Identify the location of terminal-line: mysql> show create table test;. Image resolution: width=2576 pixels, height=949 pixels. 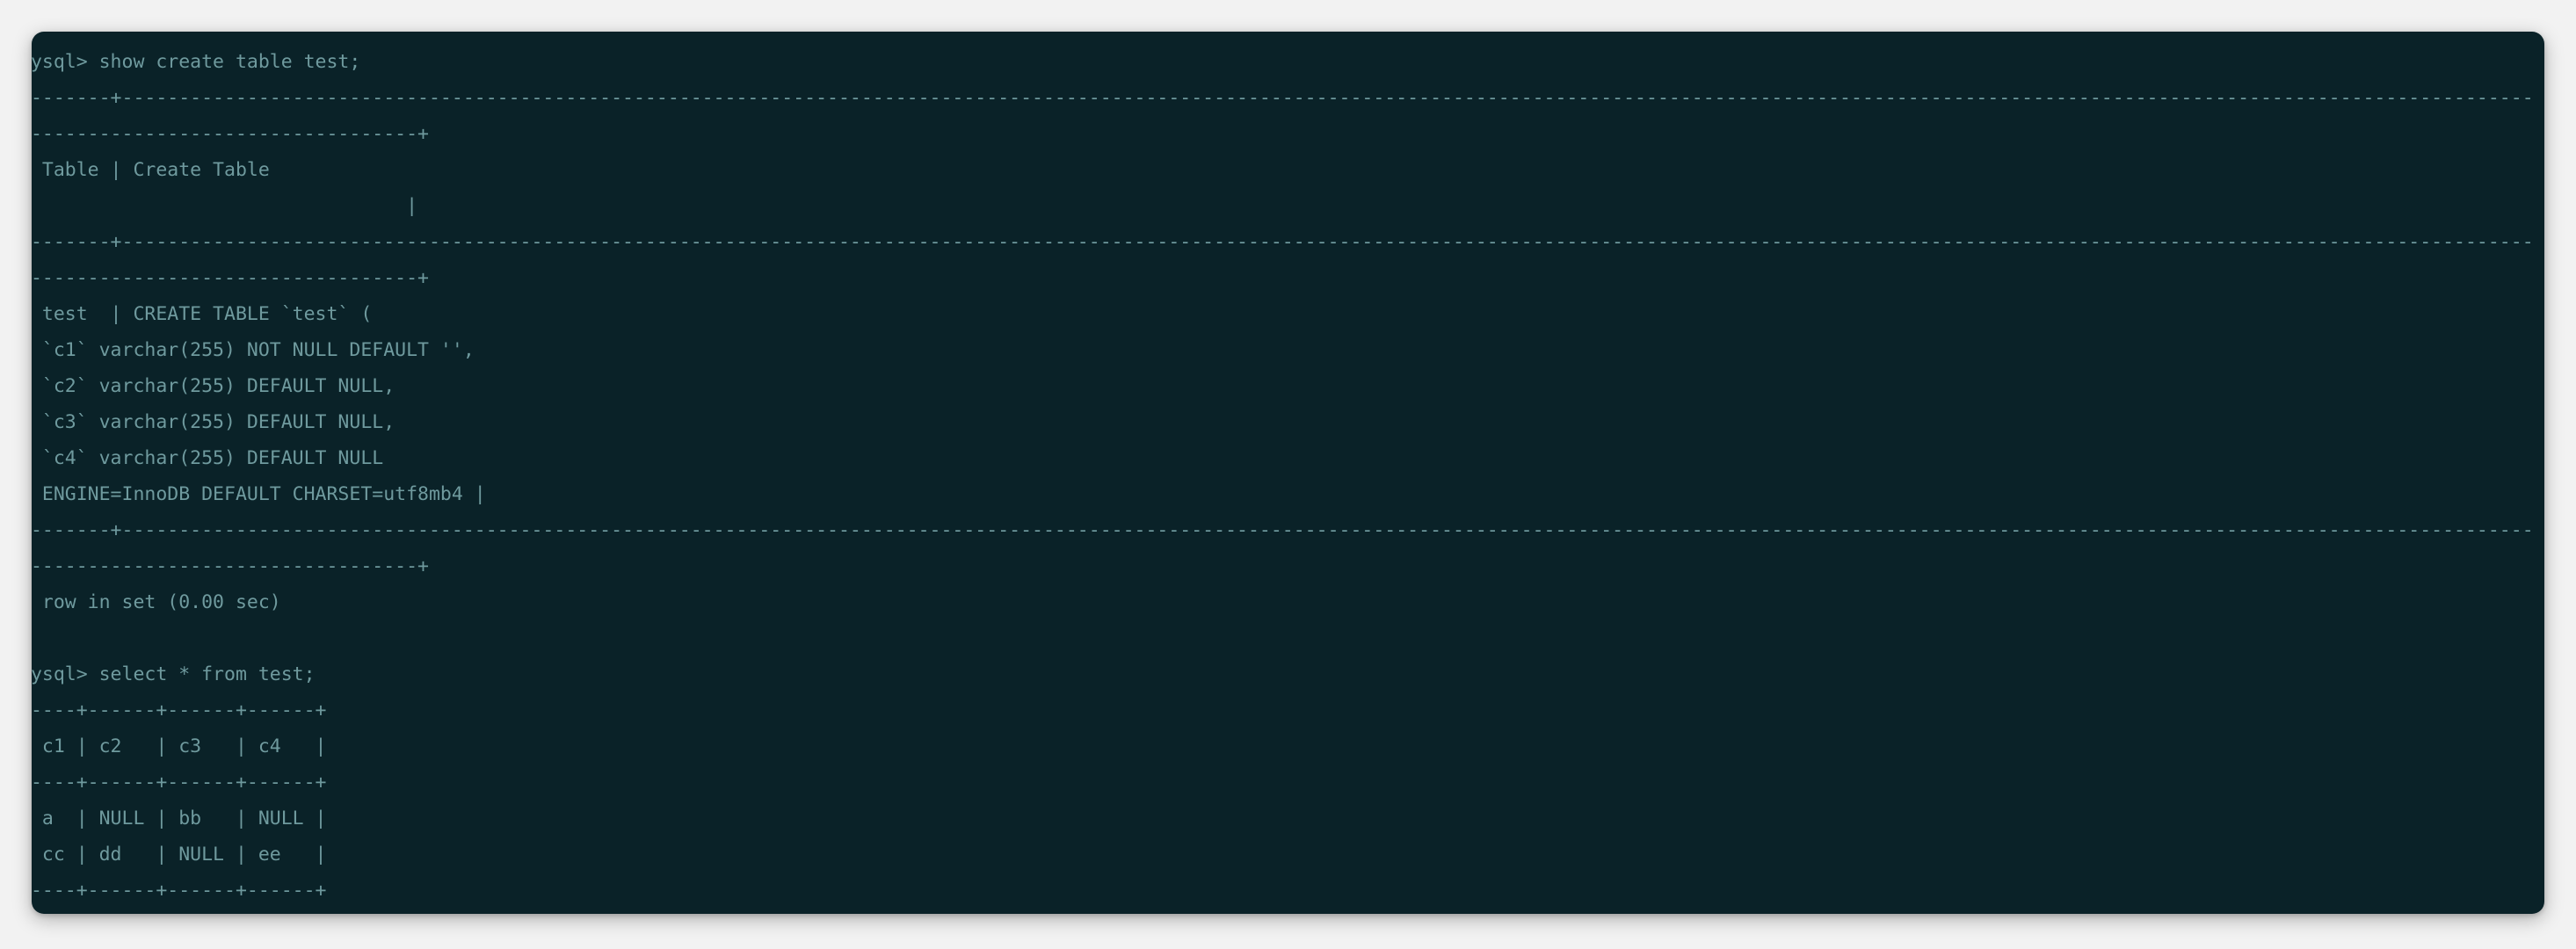
(196, 62).